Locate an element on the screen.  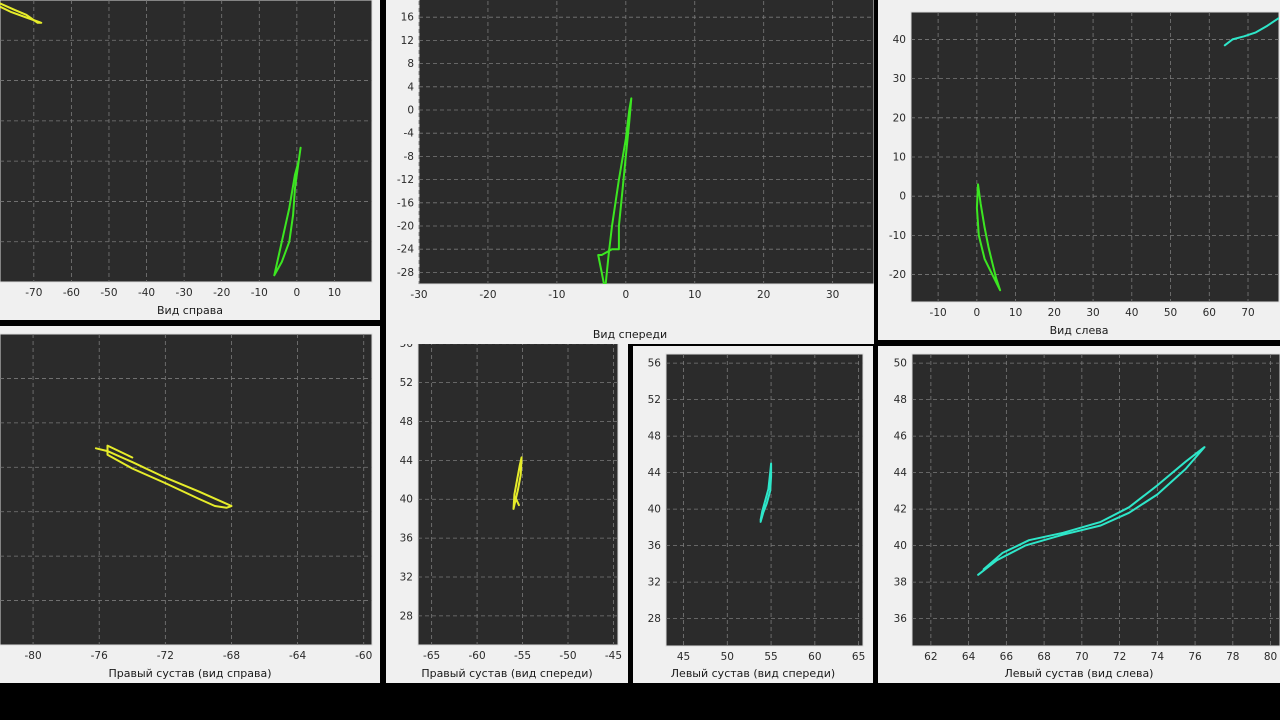
y-tick-label: 8 is located at coordinates (410, 64).